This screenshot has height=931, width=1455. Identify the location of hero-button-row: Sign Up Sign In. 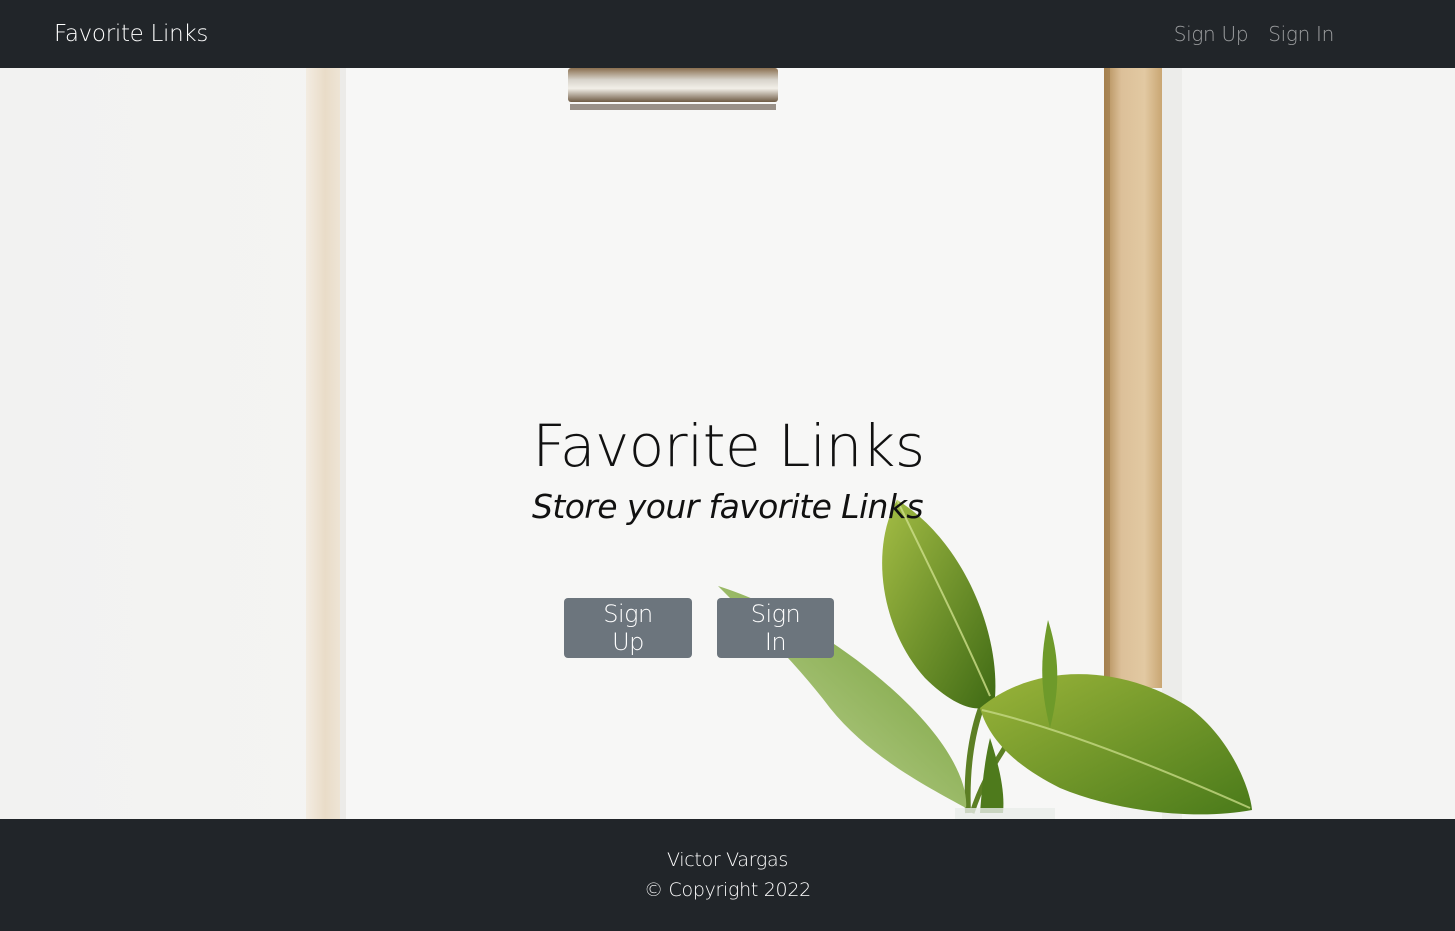
(699, 628).